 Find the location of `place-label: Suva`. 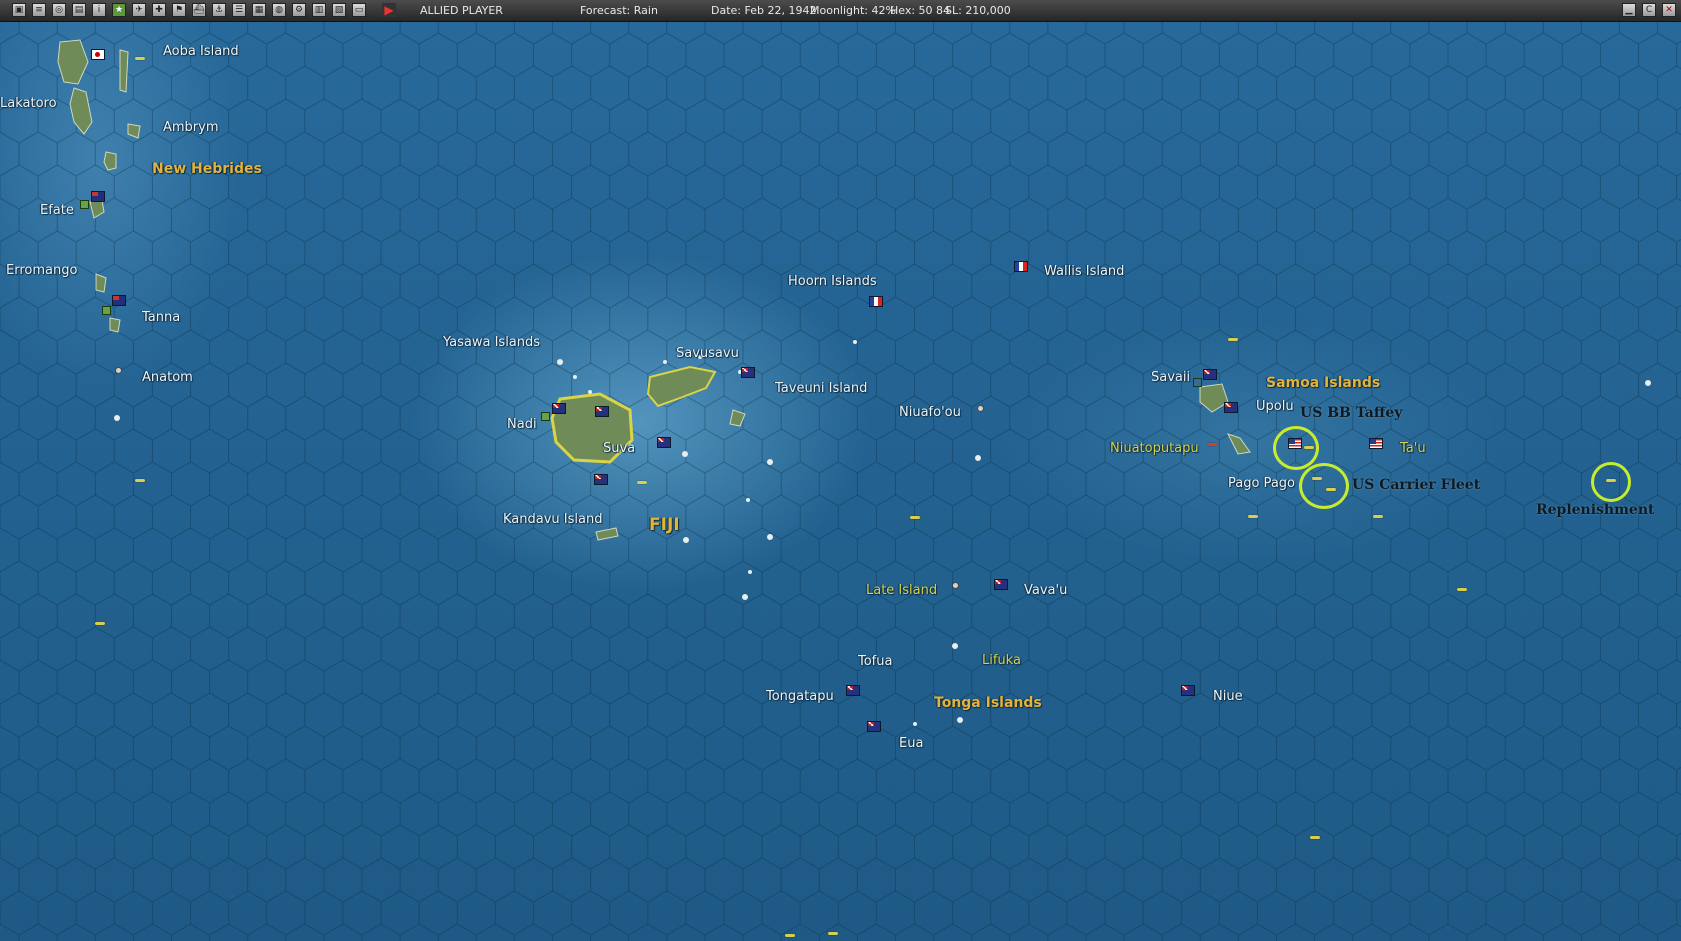

place-label: Suva is located at coordinates (619, 448).